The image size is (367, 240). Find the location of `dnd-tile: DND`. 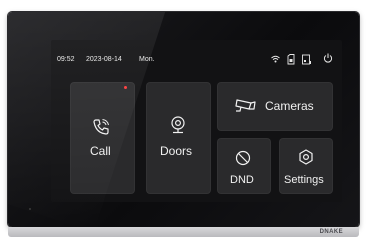

dnd-tile: DND is located at coordinates (244, 166).